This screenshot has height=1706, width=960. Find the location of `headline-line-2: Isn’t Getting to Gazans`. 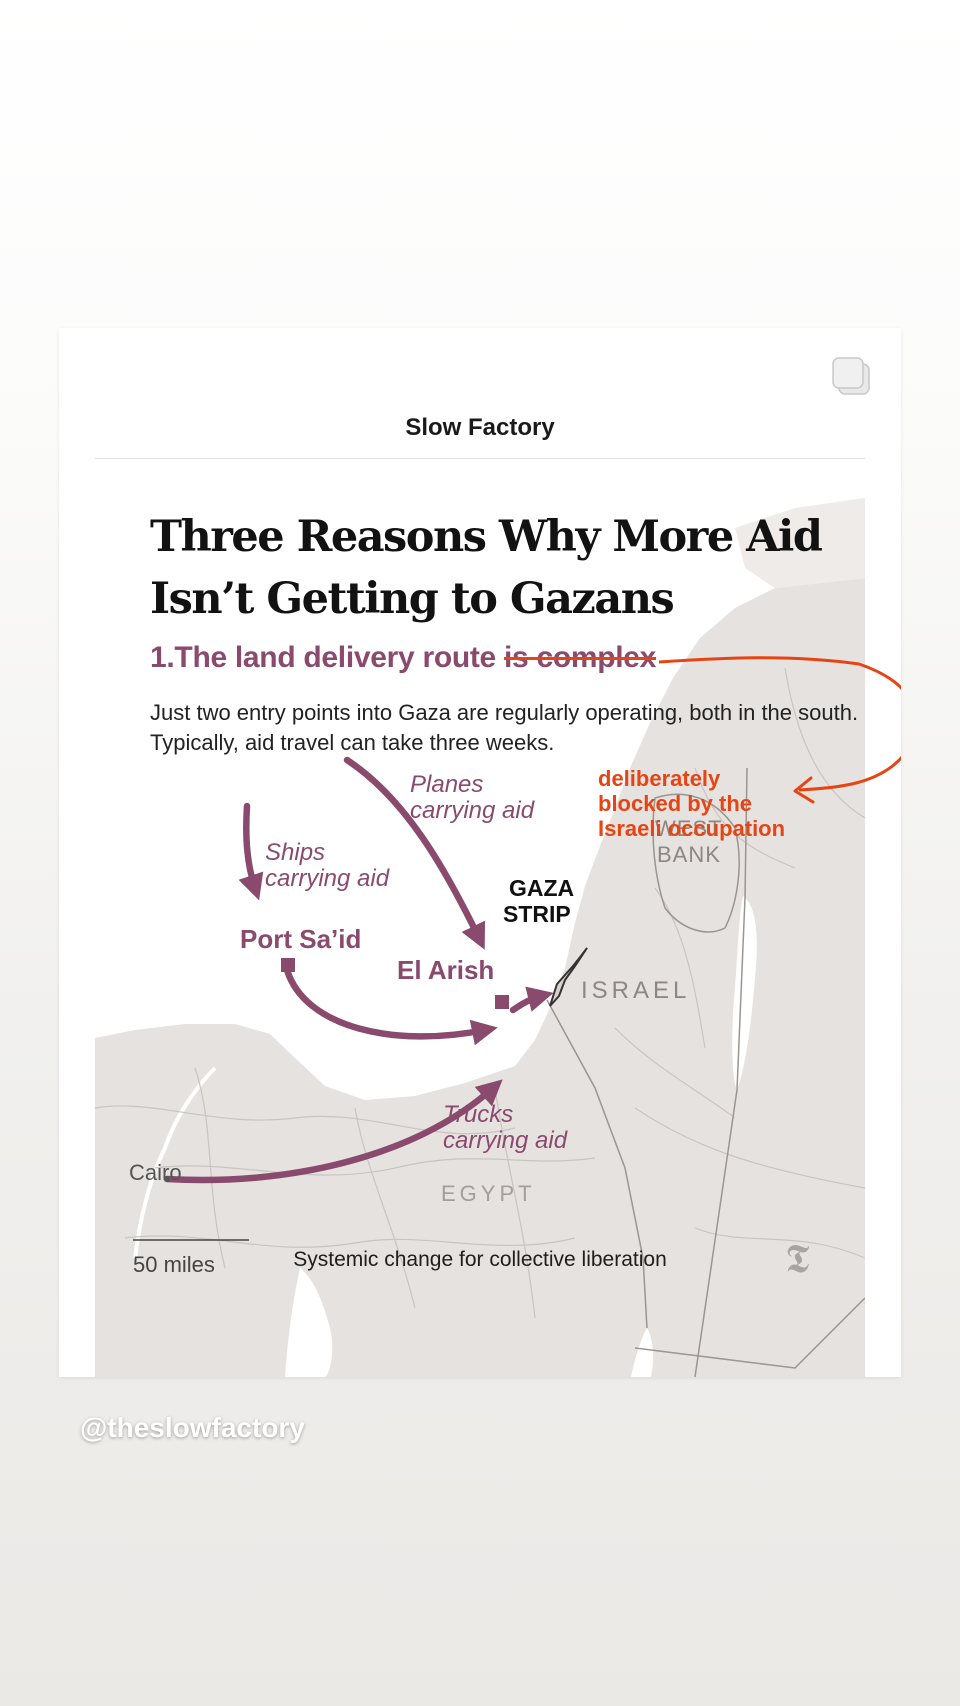

headline-line-2: Isn’t Getting to Gazans is located at coordinates (412, 599).